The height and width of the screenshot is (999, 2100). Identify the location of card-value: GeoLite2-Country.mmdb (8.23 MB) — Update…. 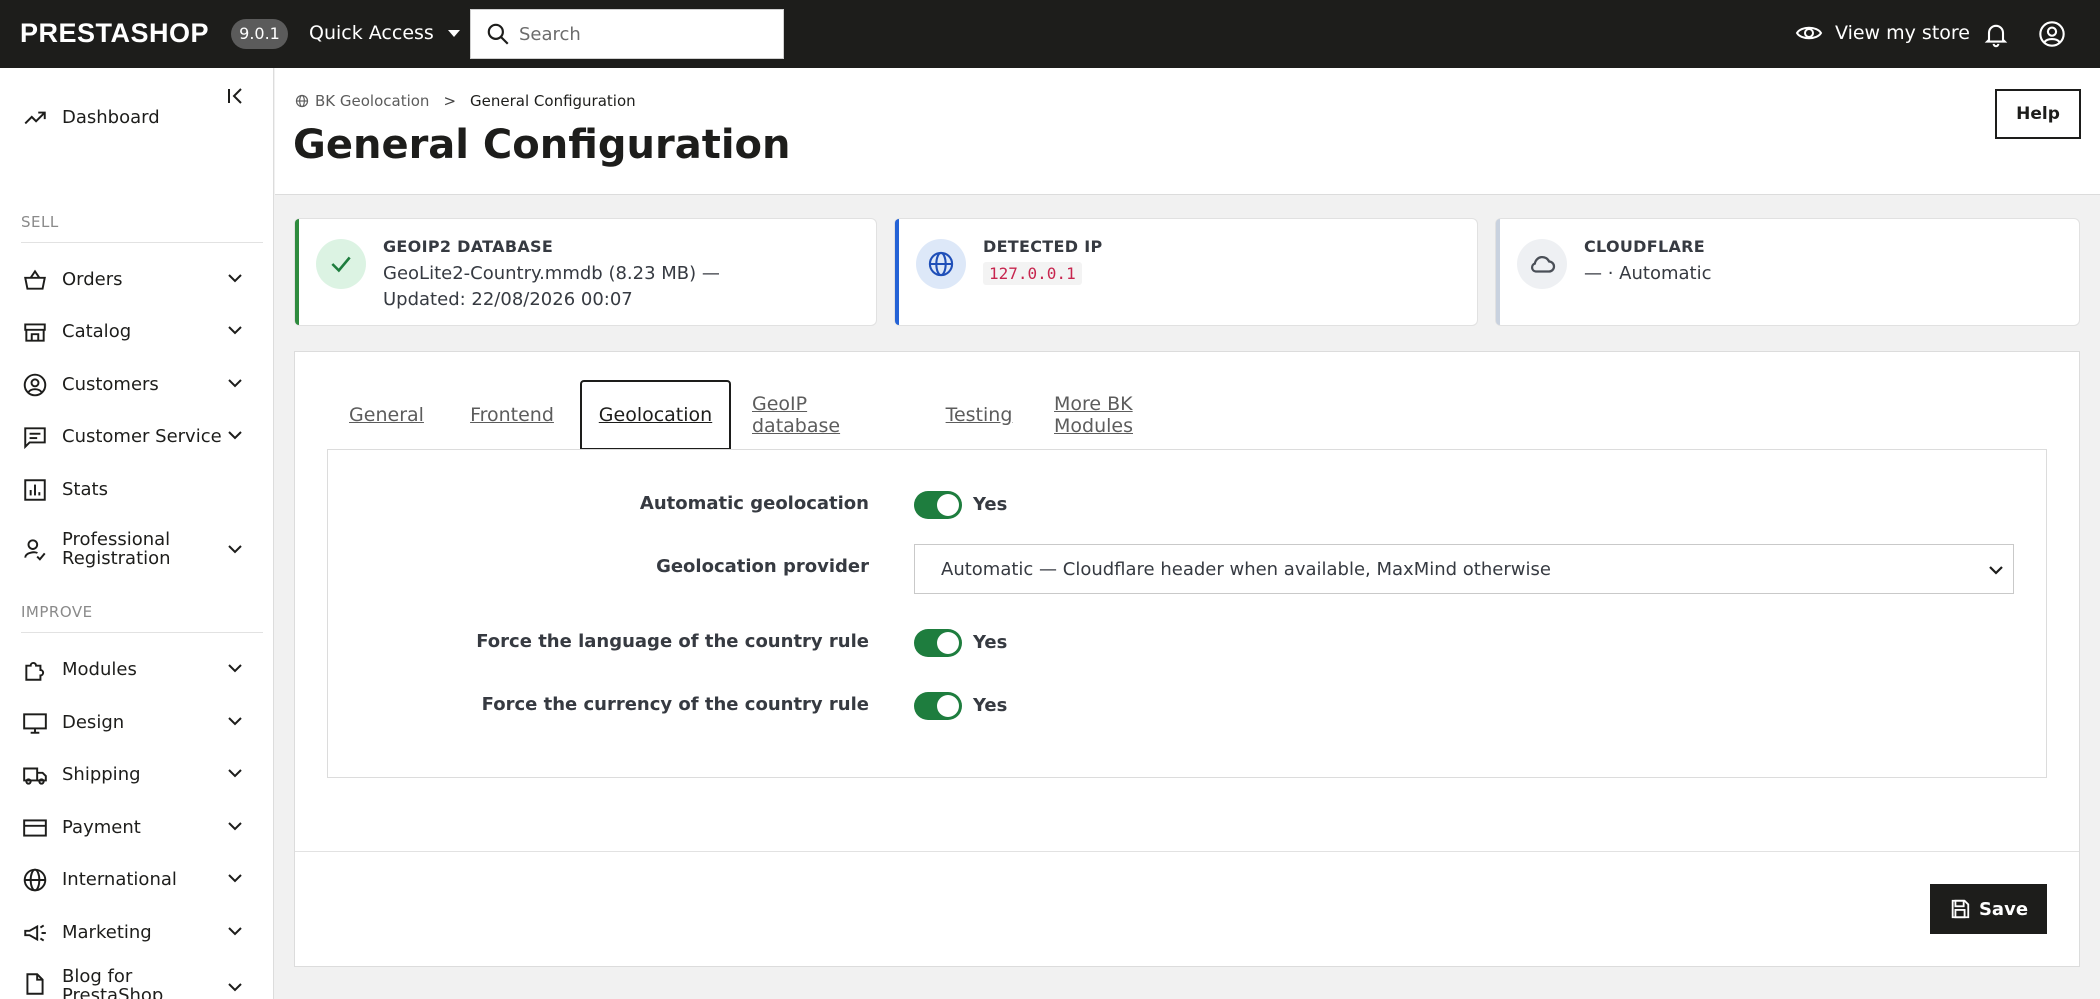
(551, 286).